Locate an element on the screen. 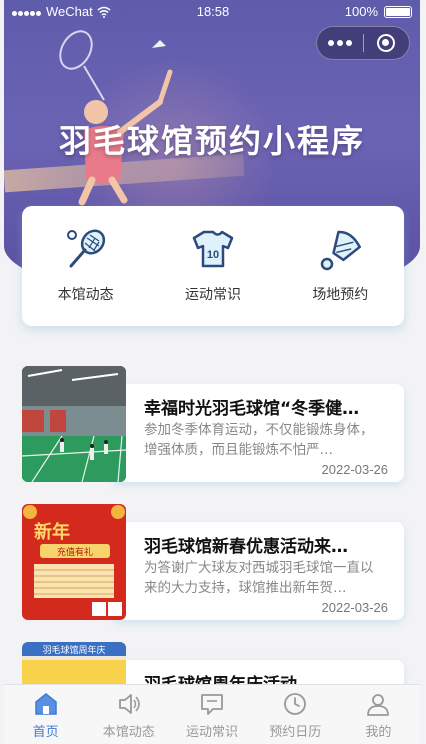 The height and width of the screenshot is (744, 426). news-thumbnail: 新年 充值有礼 is located at coordinates (74, 562).